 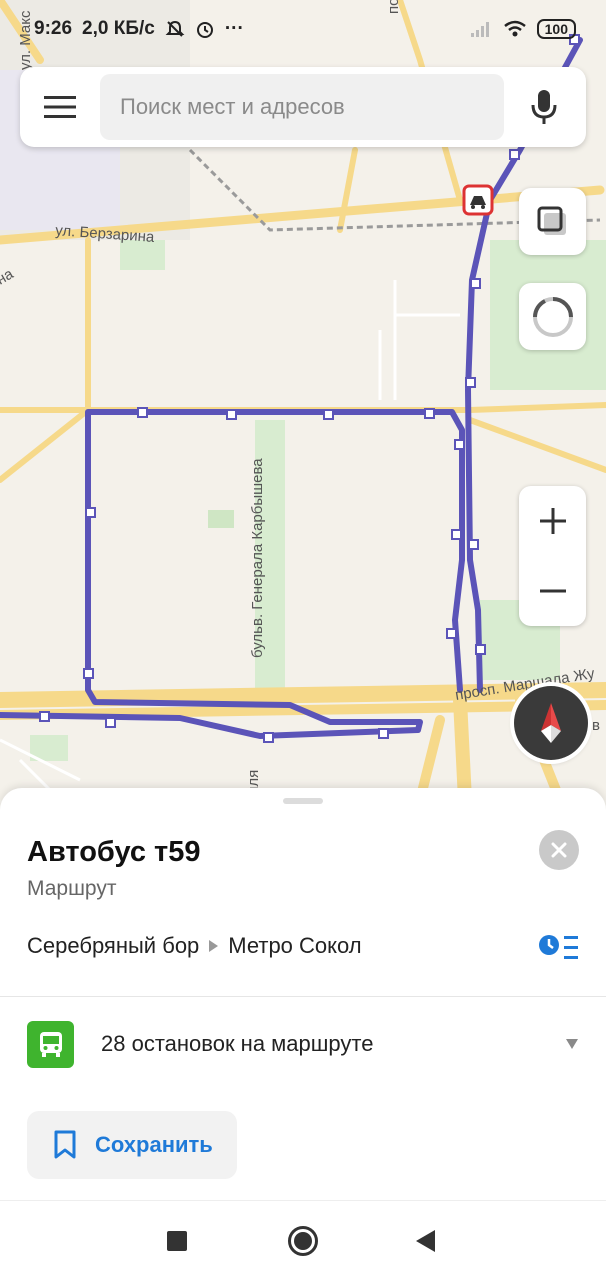 What do you see at coordinates (572, 1044) in the screenshot?
I see `chevron-down-icon` at bounding box center [572, 1044].